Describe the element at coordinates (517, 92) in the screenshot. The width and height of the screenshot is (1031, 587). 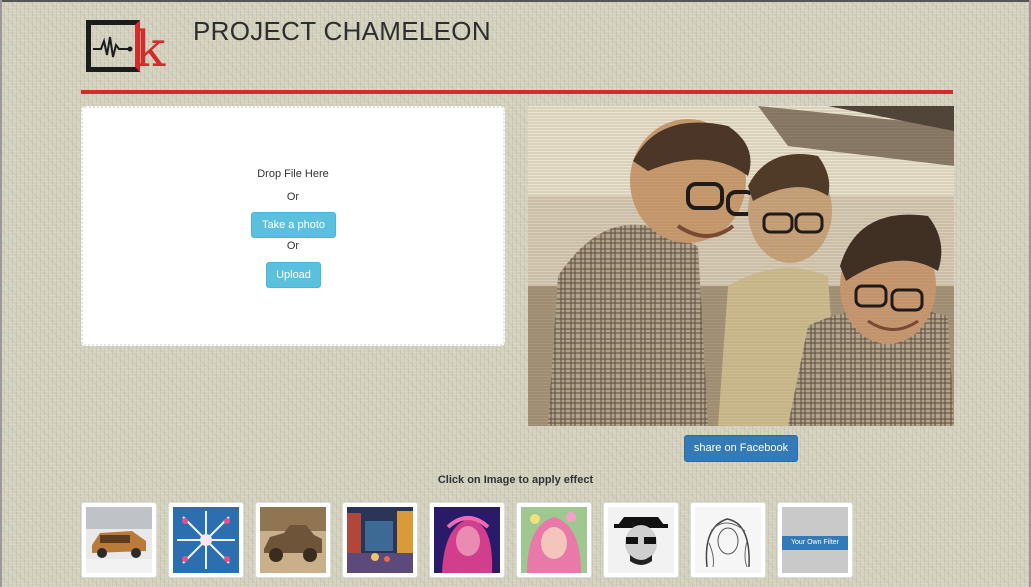
I see `title-divider` at that location.